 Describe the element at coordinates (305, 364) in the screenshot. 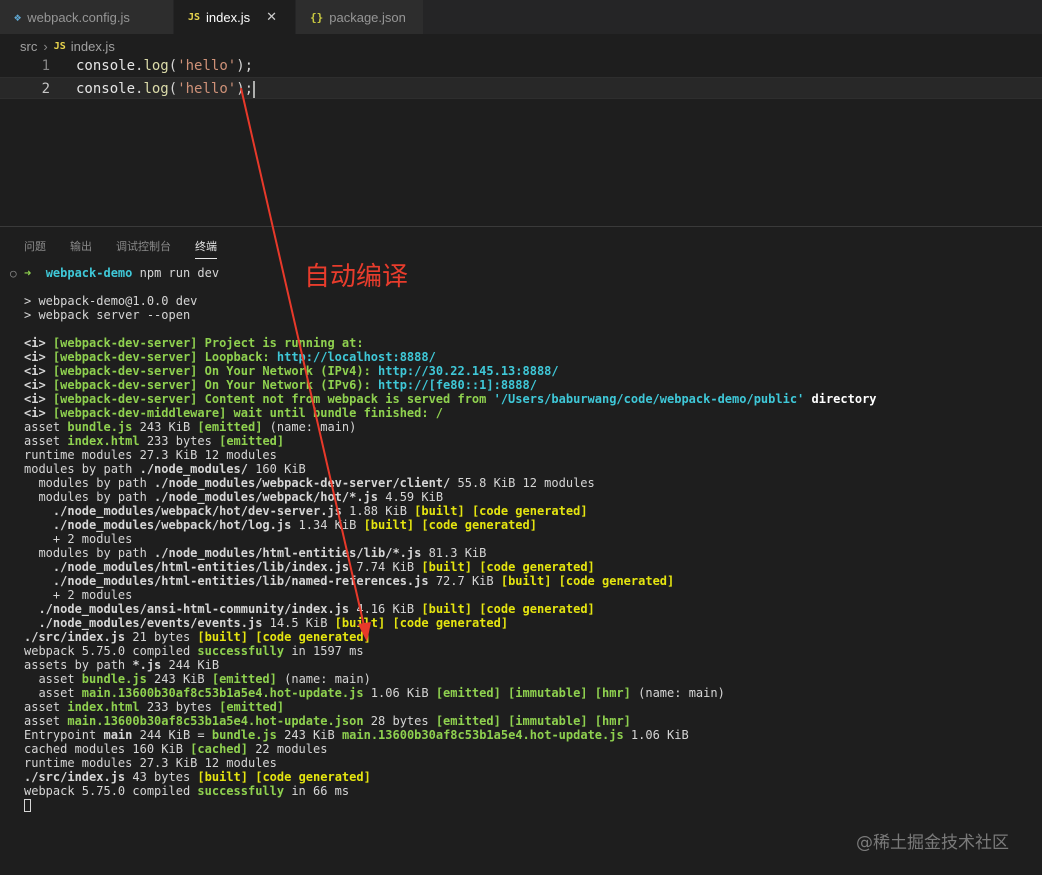

I see `annotation-arrow` at that location.